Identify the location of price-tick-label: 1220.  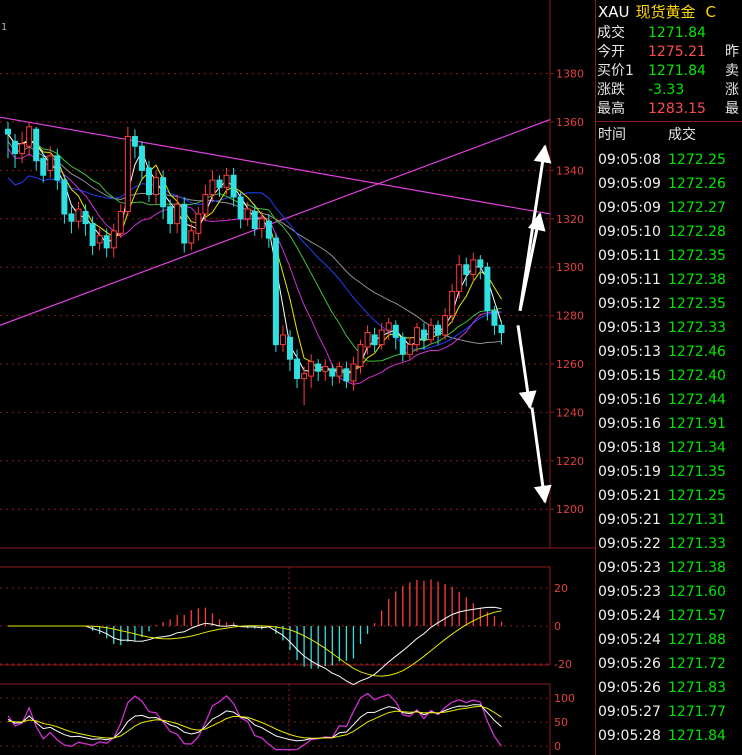
(570, 461).